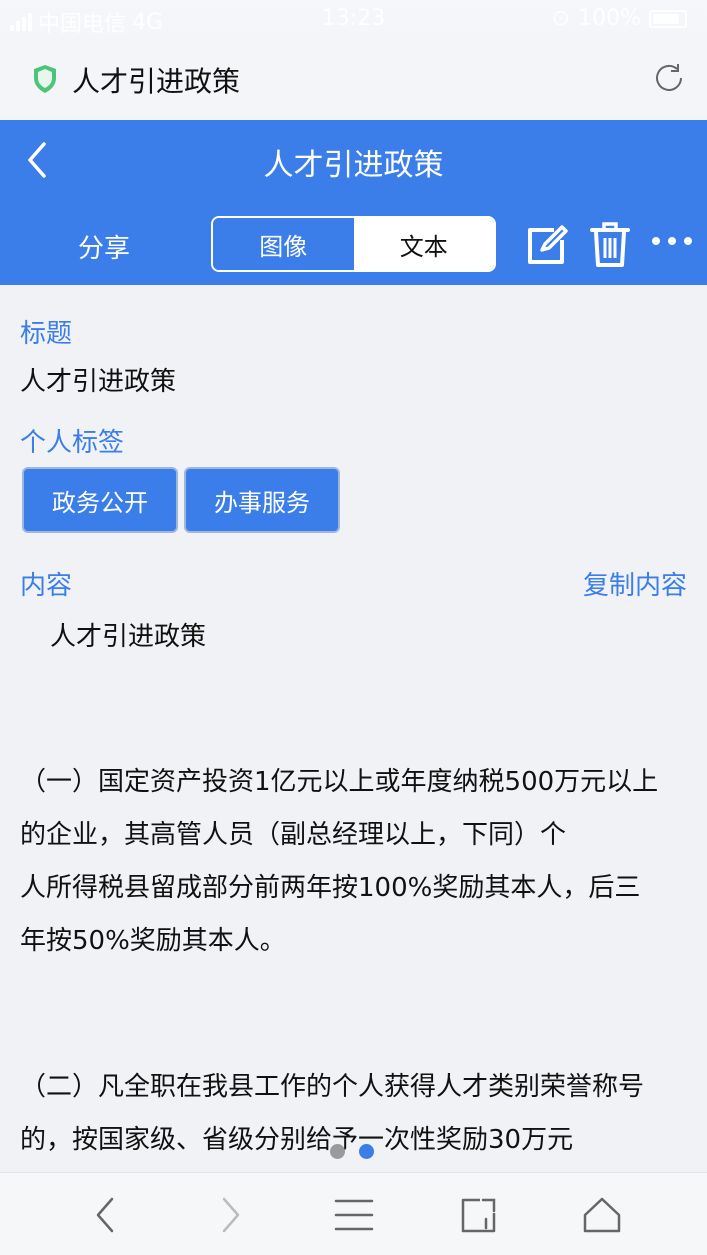 Image resolution: width=707 pixels, height=1255 pixels. What do you see at coordinates (46, 334) in the screenshot?
I see `title-label: 标题` at bounding box center [46, 334].